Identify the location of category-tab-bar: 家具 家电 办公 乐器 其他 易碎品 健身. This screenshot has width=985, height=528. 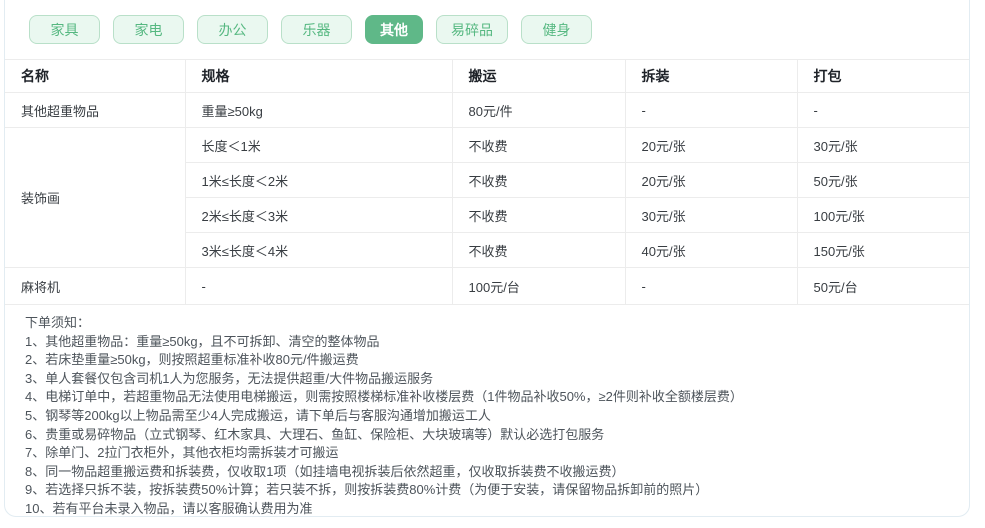
(499, 29).